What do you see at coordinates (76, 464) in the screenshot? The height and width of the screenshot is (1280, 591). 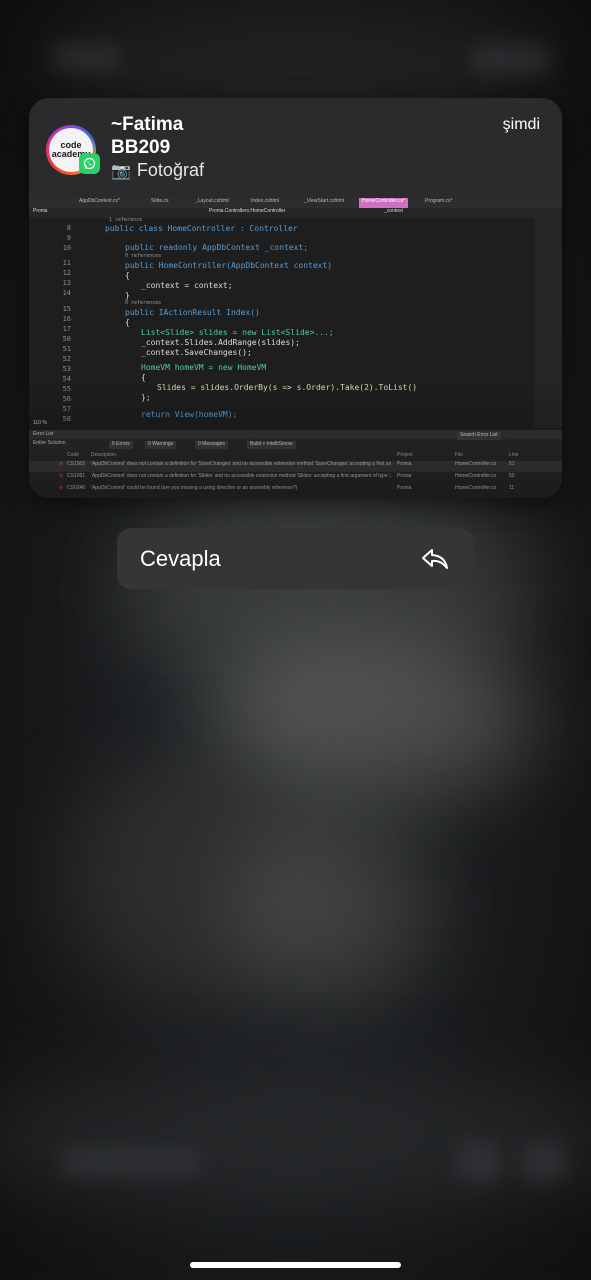 I see `error-code: CS1503` at bounding box center [76, 464].